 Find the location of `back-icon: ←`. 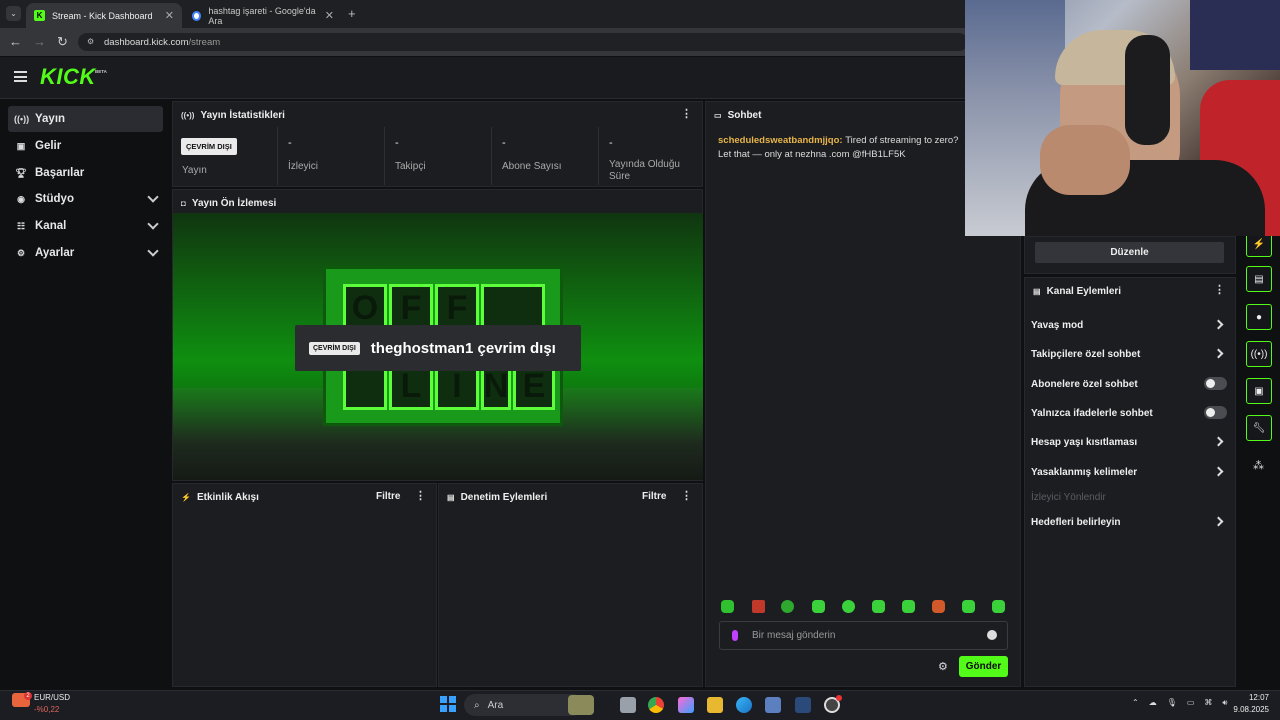

back-icon: ← is located at coordinates (15, 41).